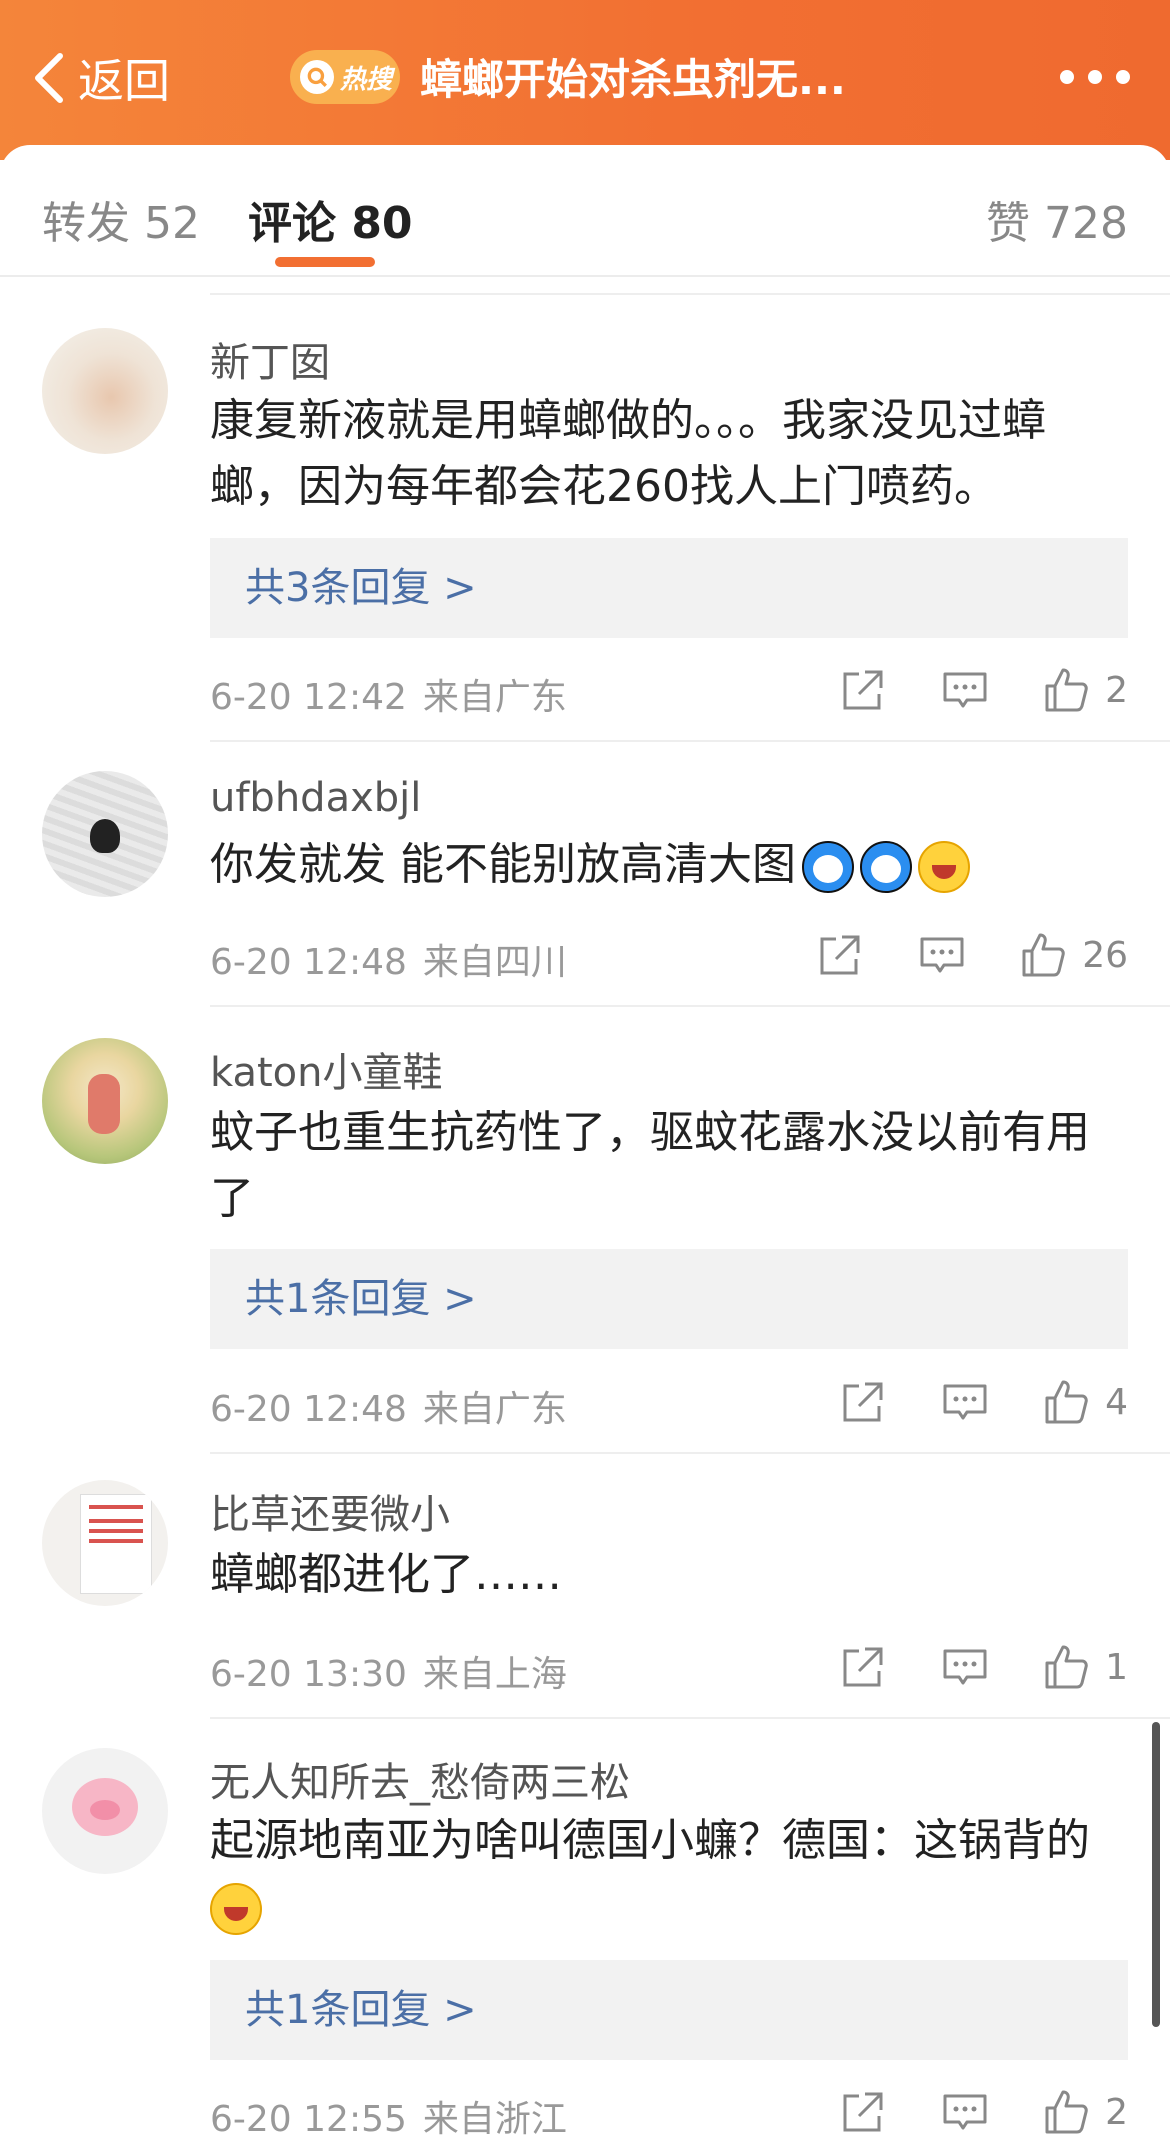  I want to click on search-icon, so click(317, 77).